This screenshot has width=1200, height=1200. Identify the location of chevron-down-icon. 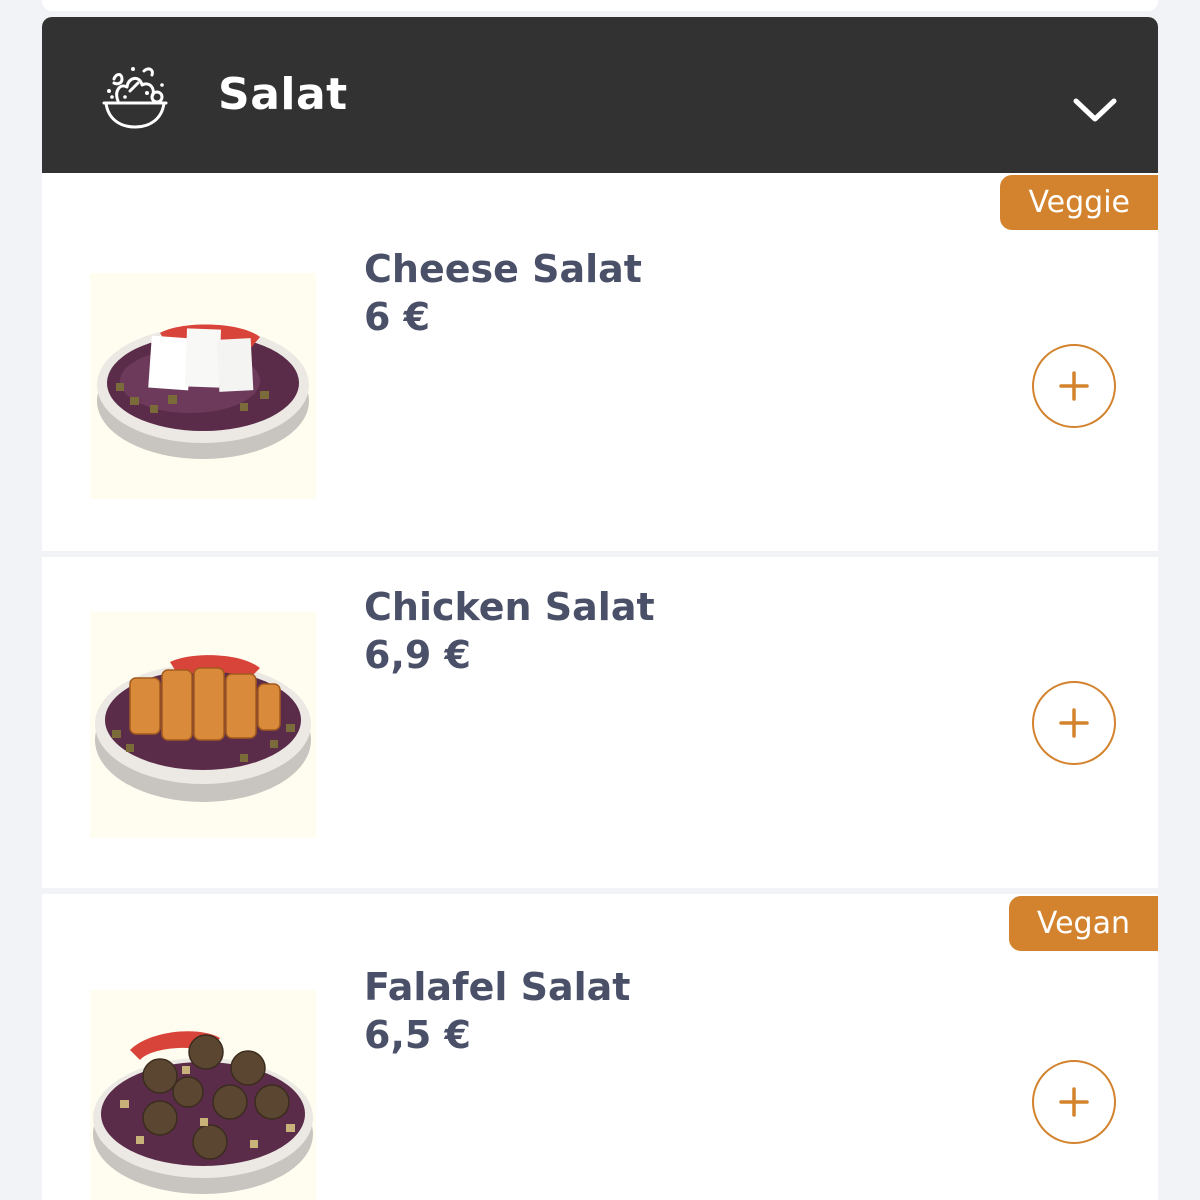
(1095, 110).